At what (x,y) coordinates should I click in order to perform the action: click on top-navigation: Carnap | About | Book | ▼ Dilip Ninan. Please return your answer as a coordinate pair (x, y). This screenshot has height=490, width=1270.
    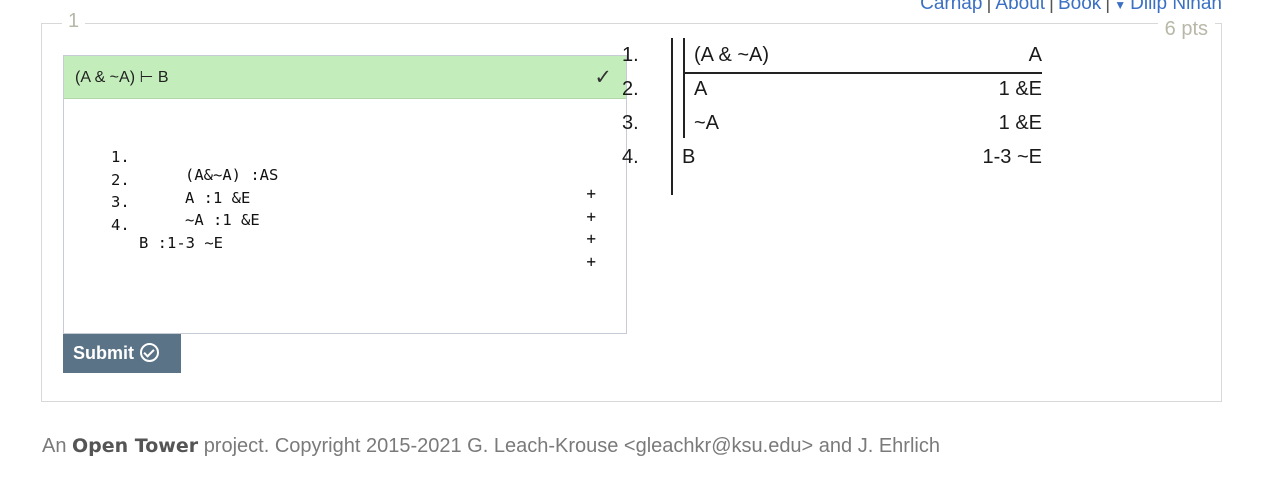
    Looking at the image, I should click on (1071, 7).